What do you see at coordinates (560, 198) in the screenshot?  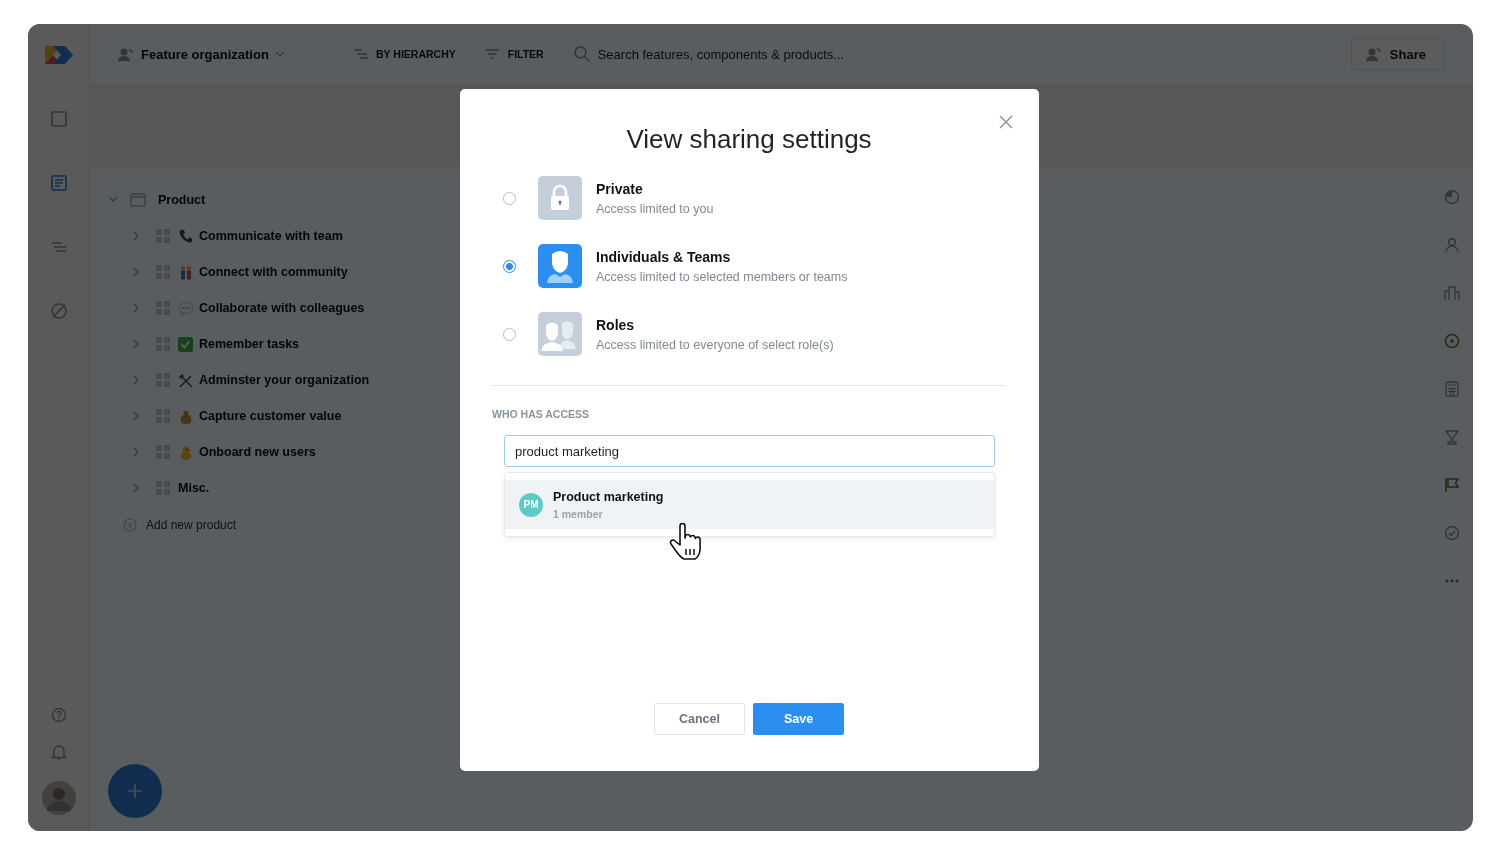 I see `lock-icon` at bounding box center [560, 198].